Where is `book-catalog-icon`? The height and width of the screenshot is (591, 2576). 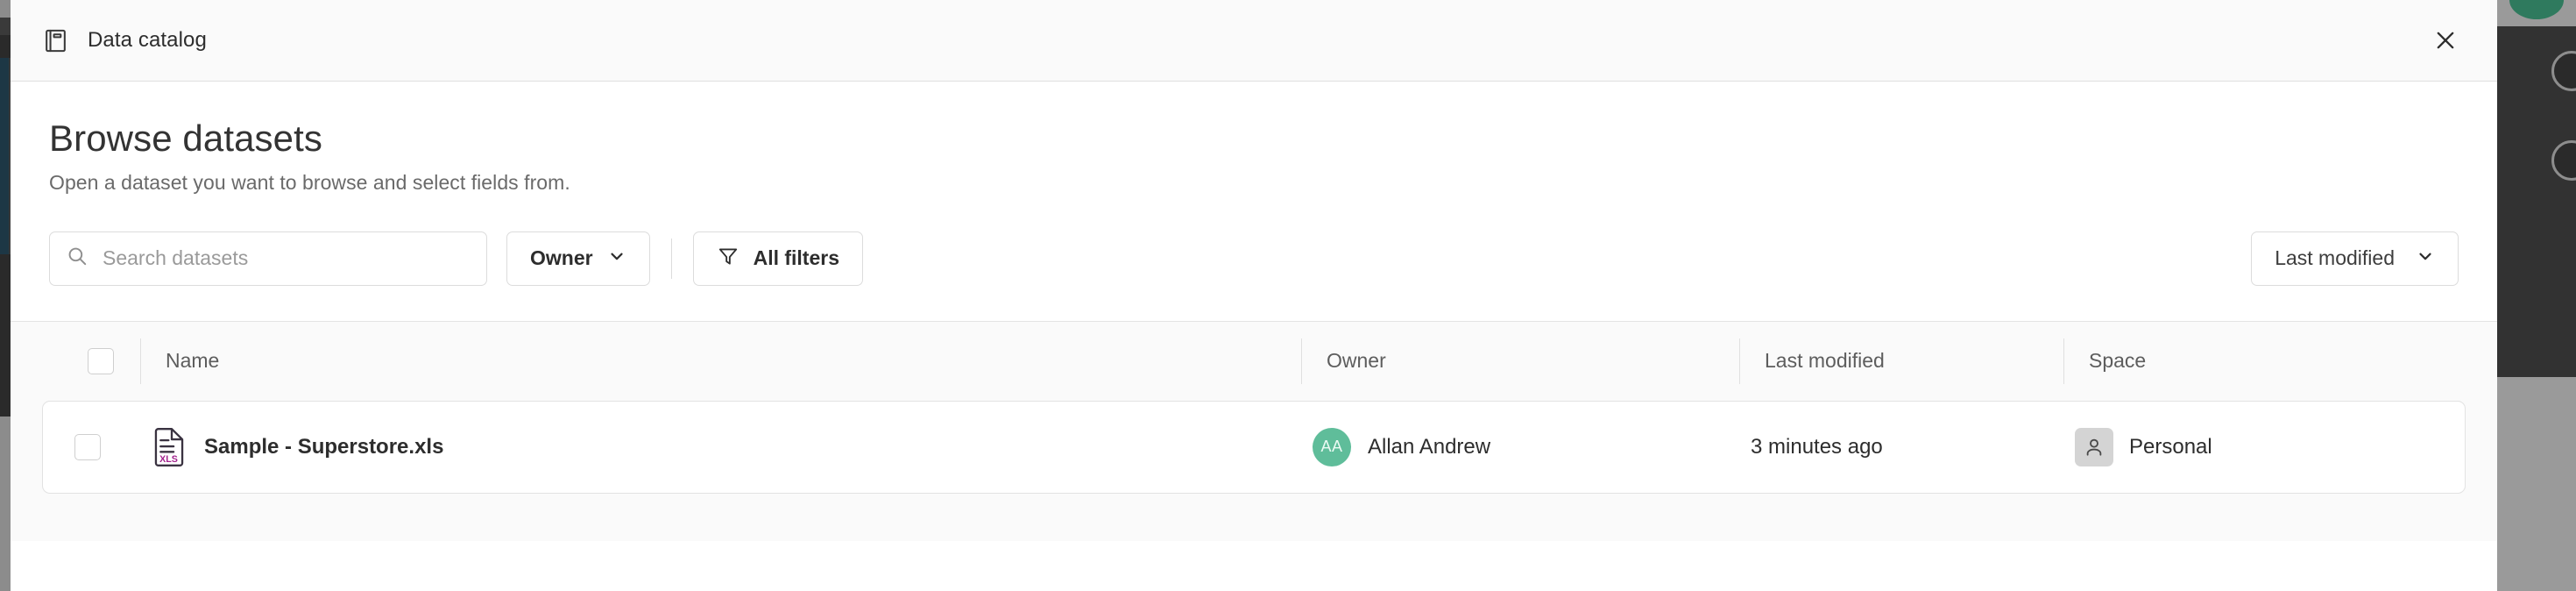 book-catalog-icon is located at coordinates (55, 40).